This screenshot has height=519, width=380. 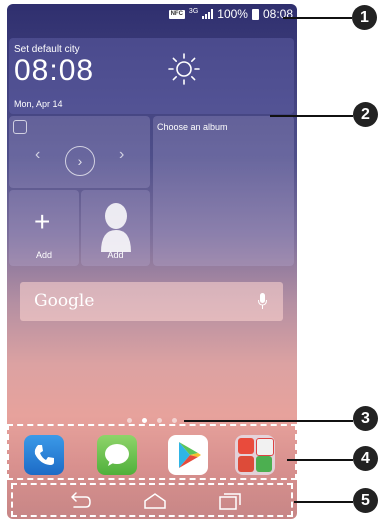 I want to click on album-prompt: Choose an album, so click(x=192, y=127).